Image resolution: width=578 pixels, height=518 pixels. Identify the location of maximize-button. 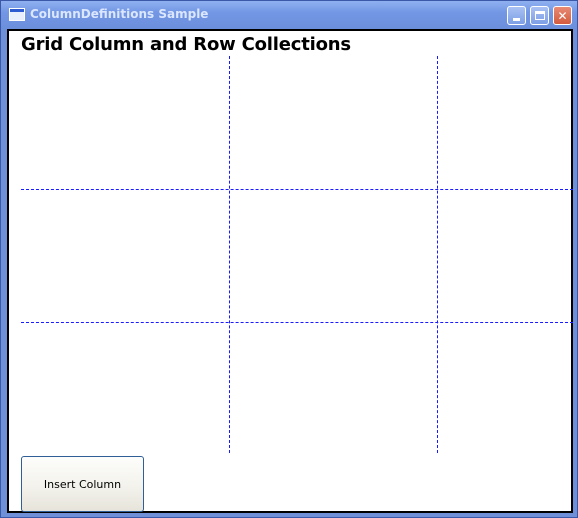
(539, 15).